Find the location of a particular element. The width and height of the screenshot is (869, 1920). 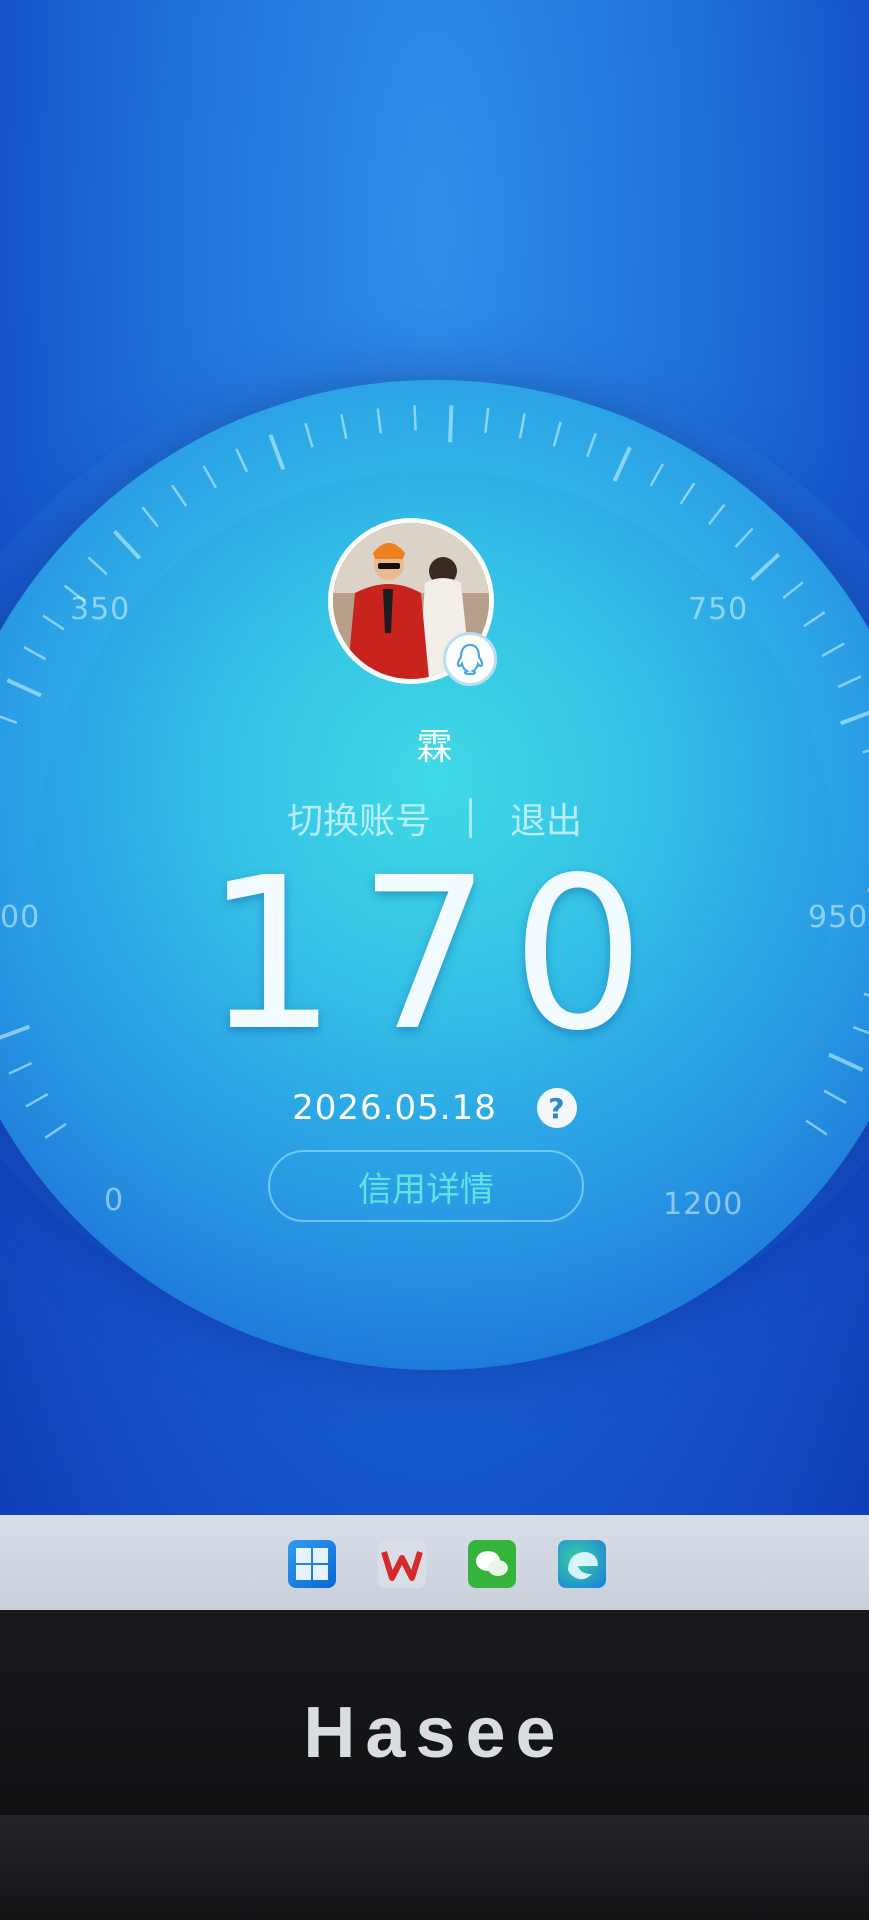

scale-label-350: 350 is located at coordinates (100, 609).